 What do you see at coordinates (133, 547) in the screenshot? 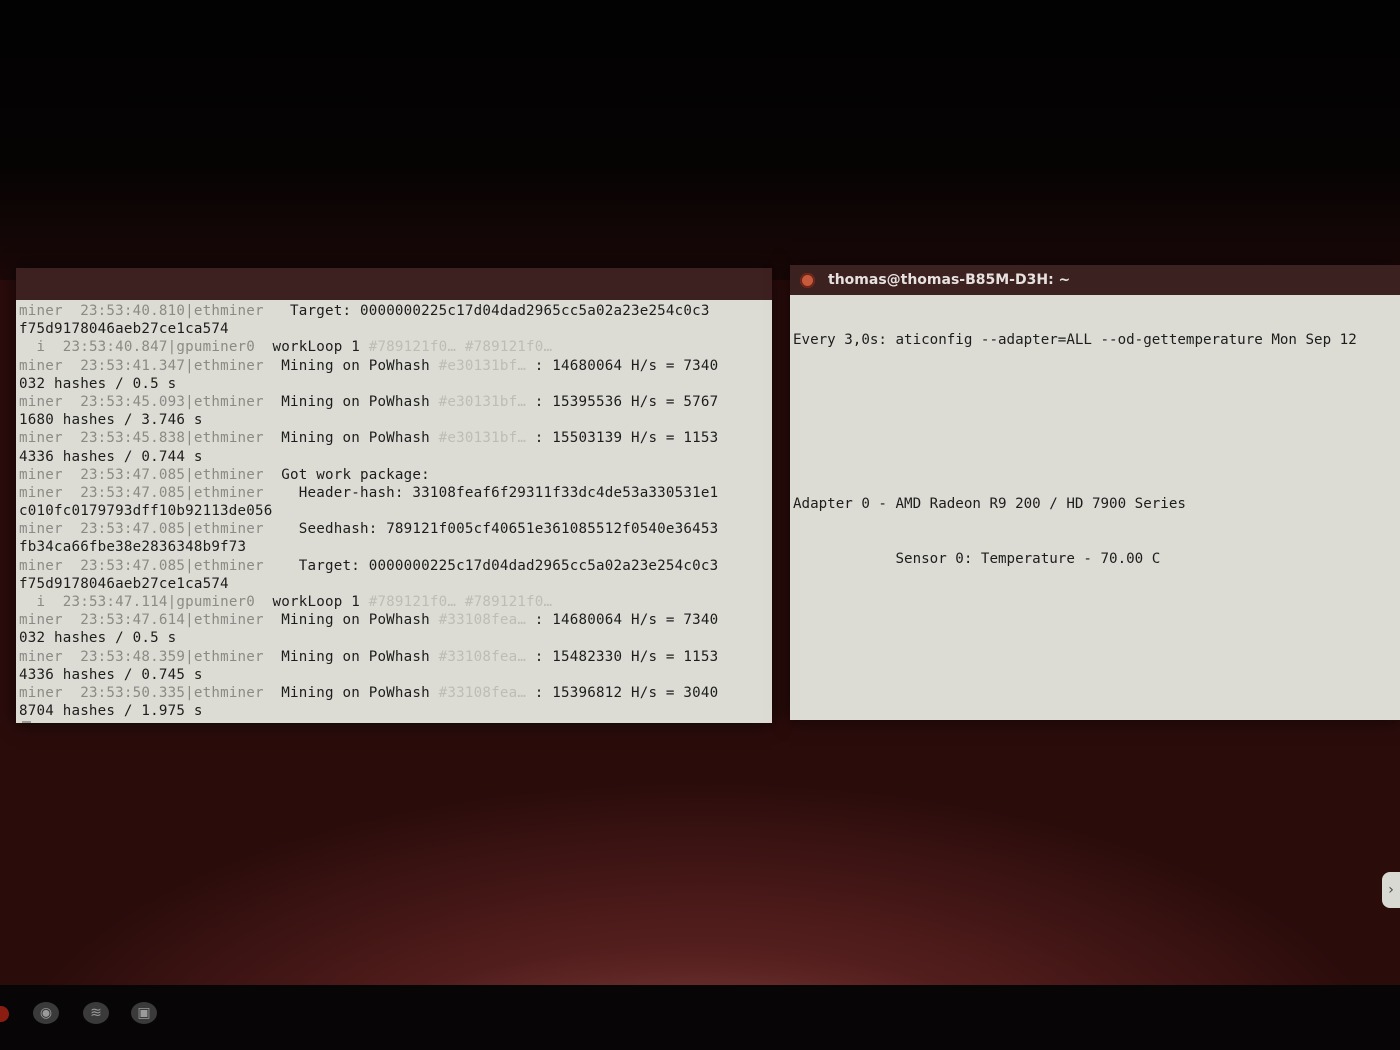
I see `log-message: fb34ca66fbe38e2836348b9f73` at bounding box center [133, 547].